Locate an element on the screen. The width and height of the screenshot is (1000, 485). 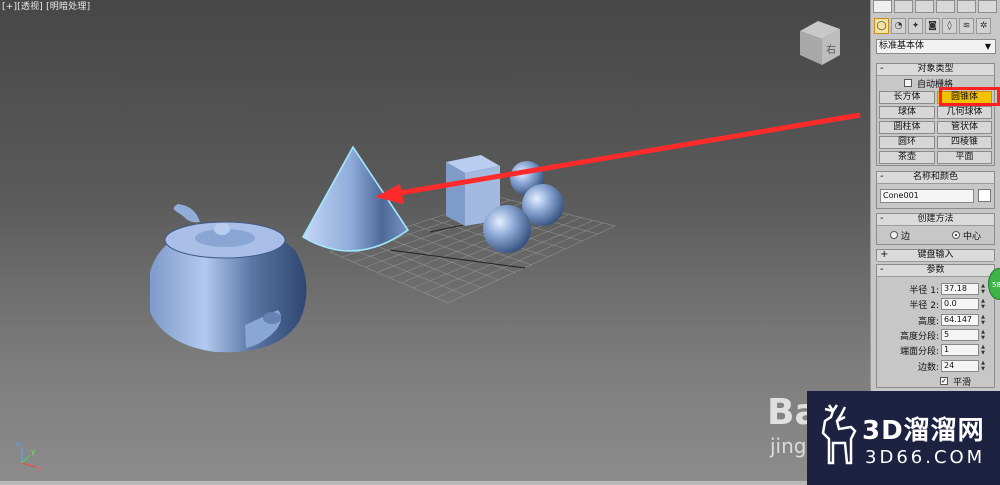
height-label: 高度: is located at coordinates (928, 322).